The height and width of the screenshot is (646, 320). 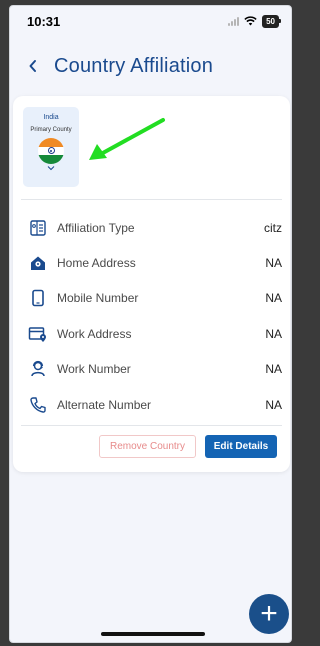 I want to click on headset-icon, so click(x=38, y=369).